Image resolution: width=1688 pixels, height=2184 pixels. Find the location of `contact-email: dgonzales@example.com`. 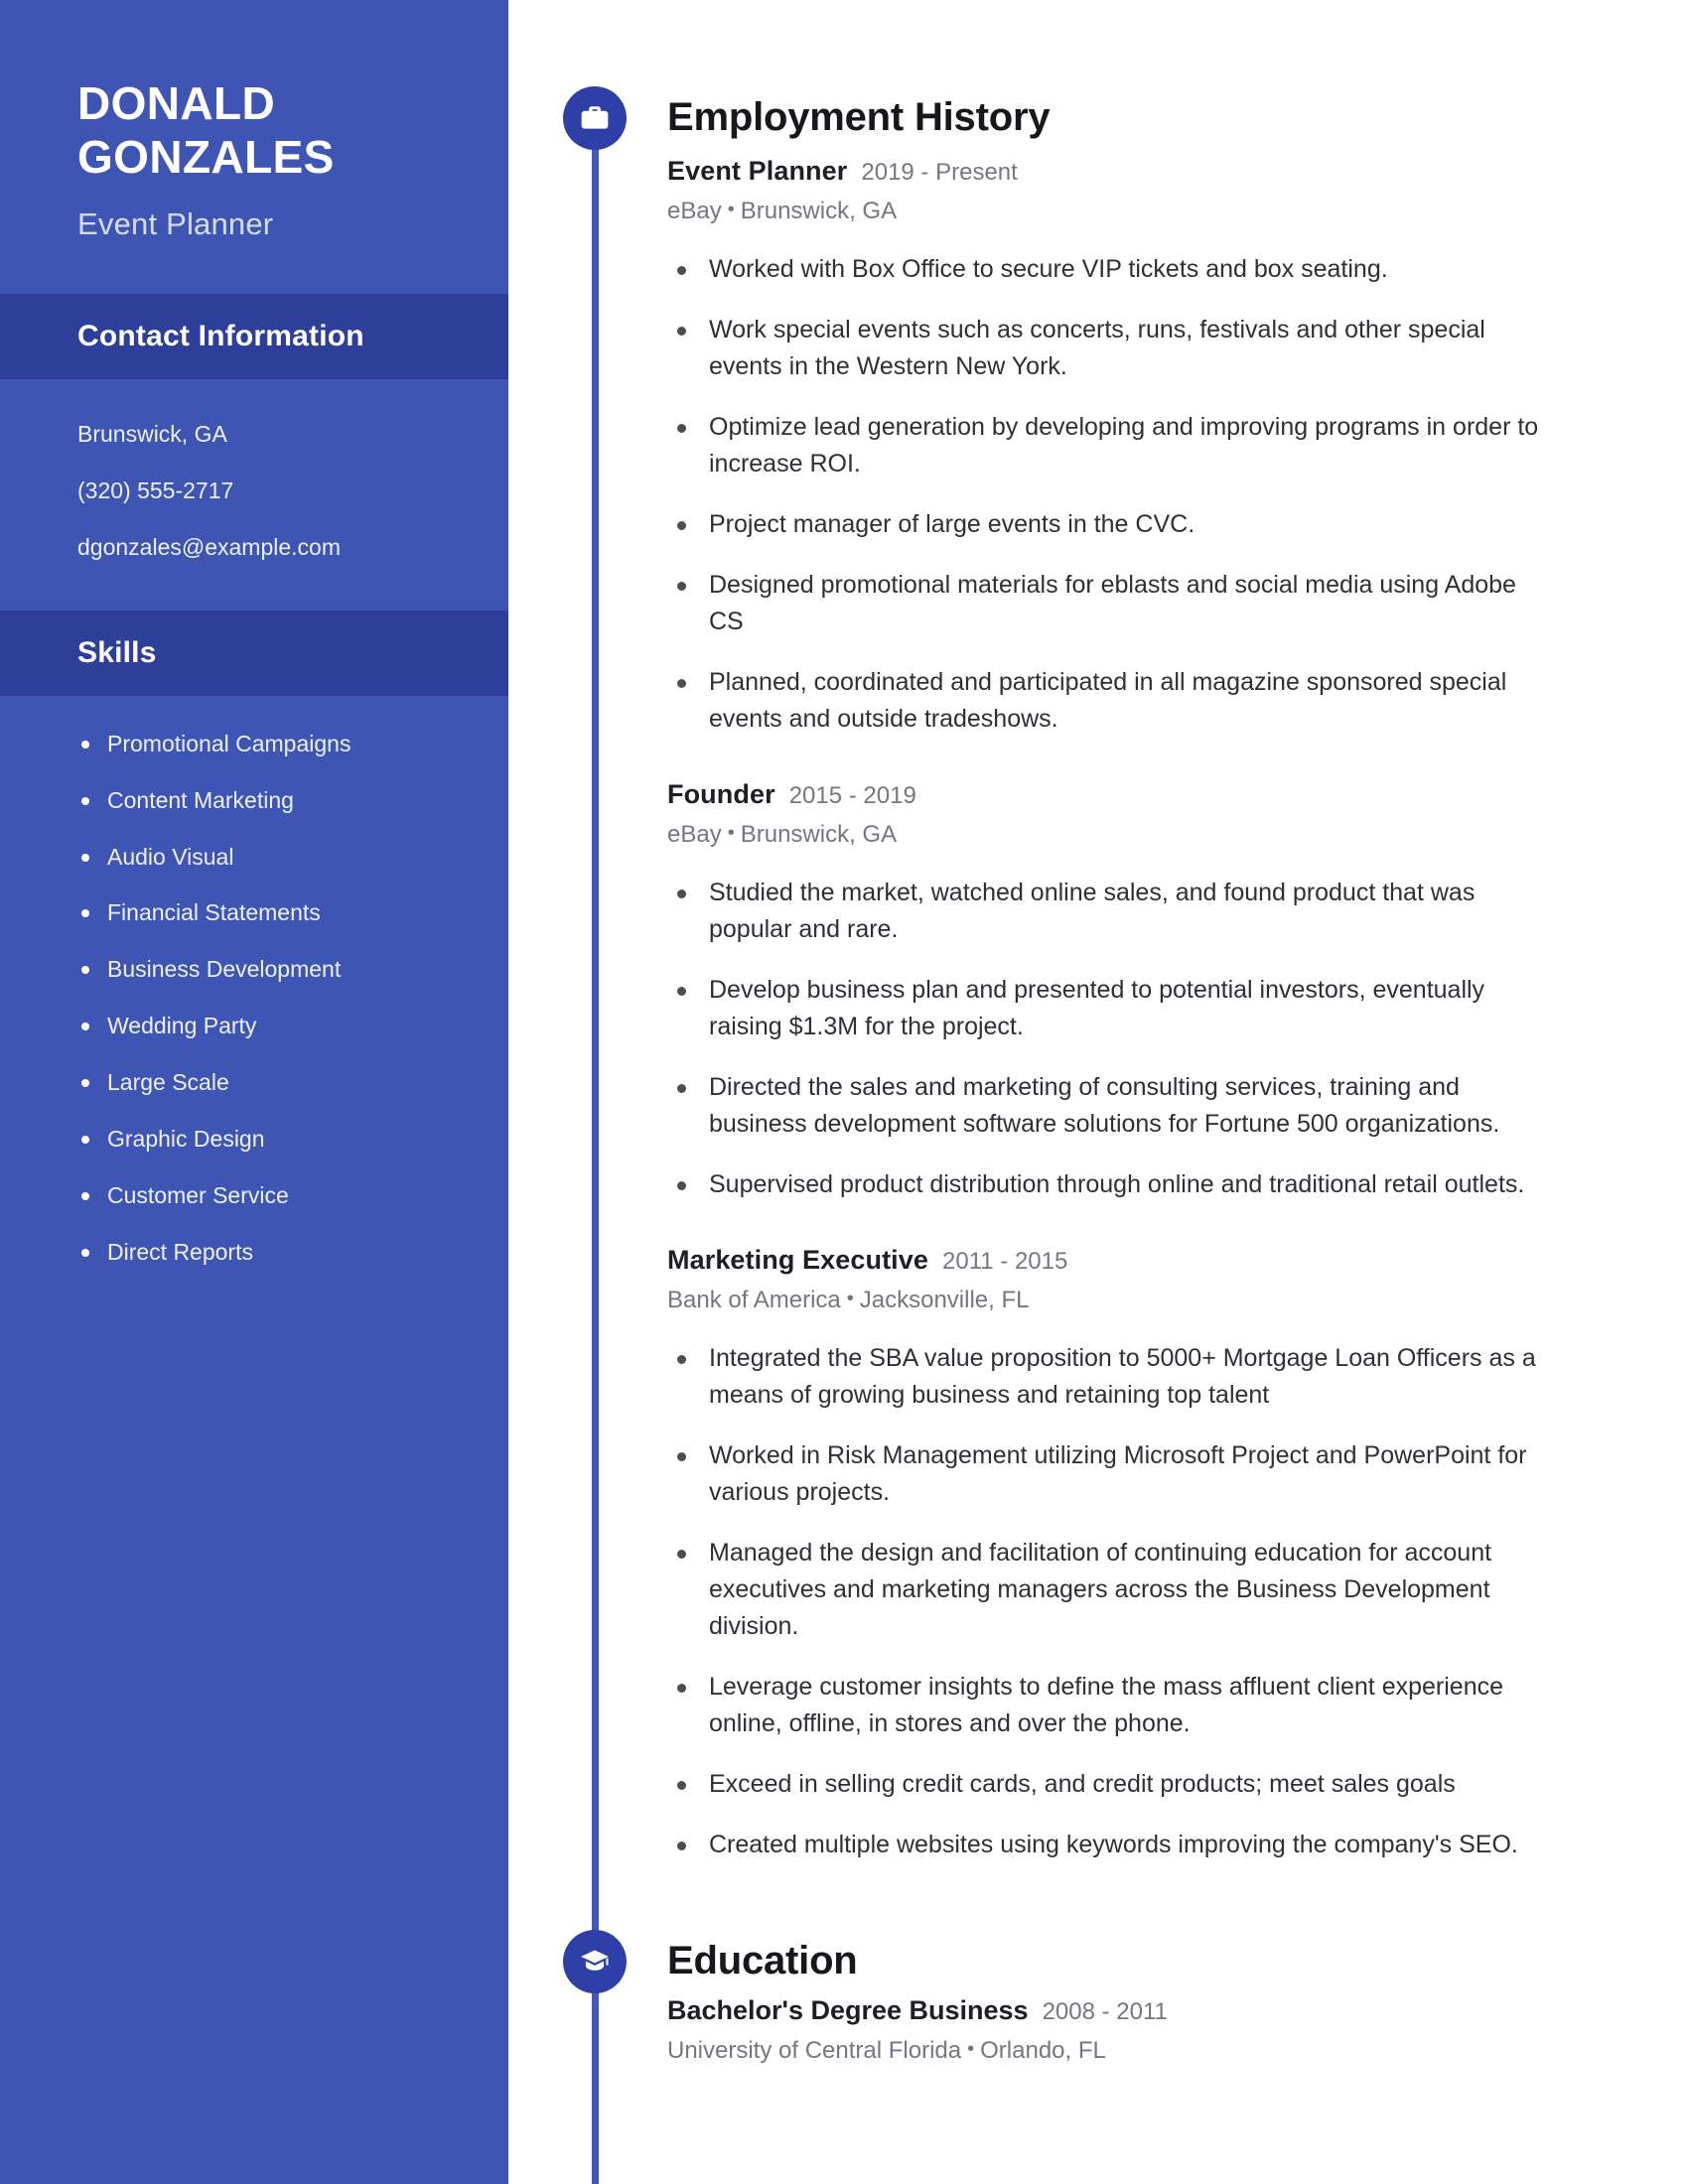

contact-email: dgonzales@example.com is located at coordinates (292, 547).